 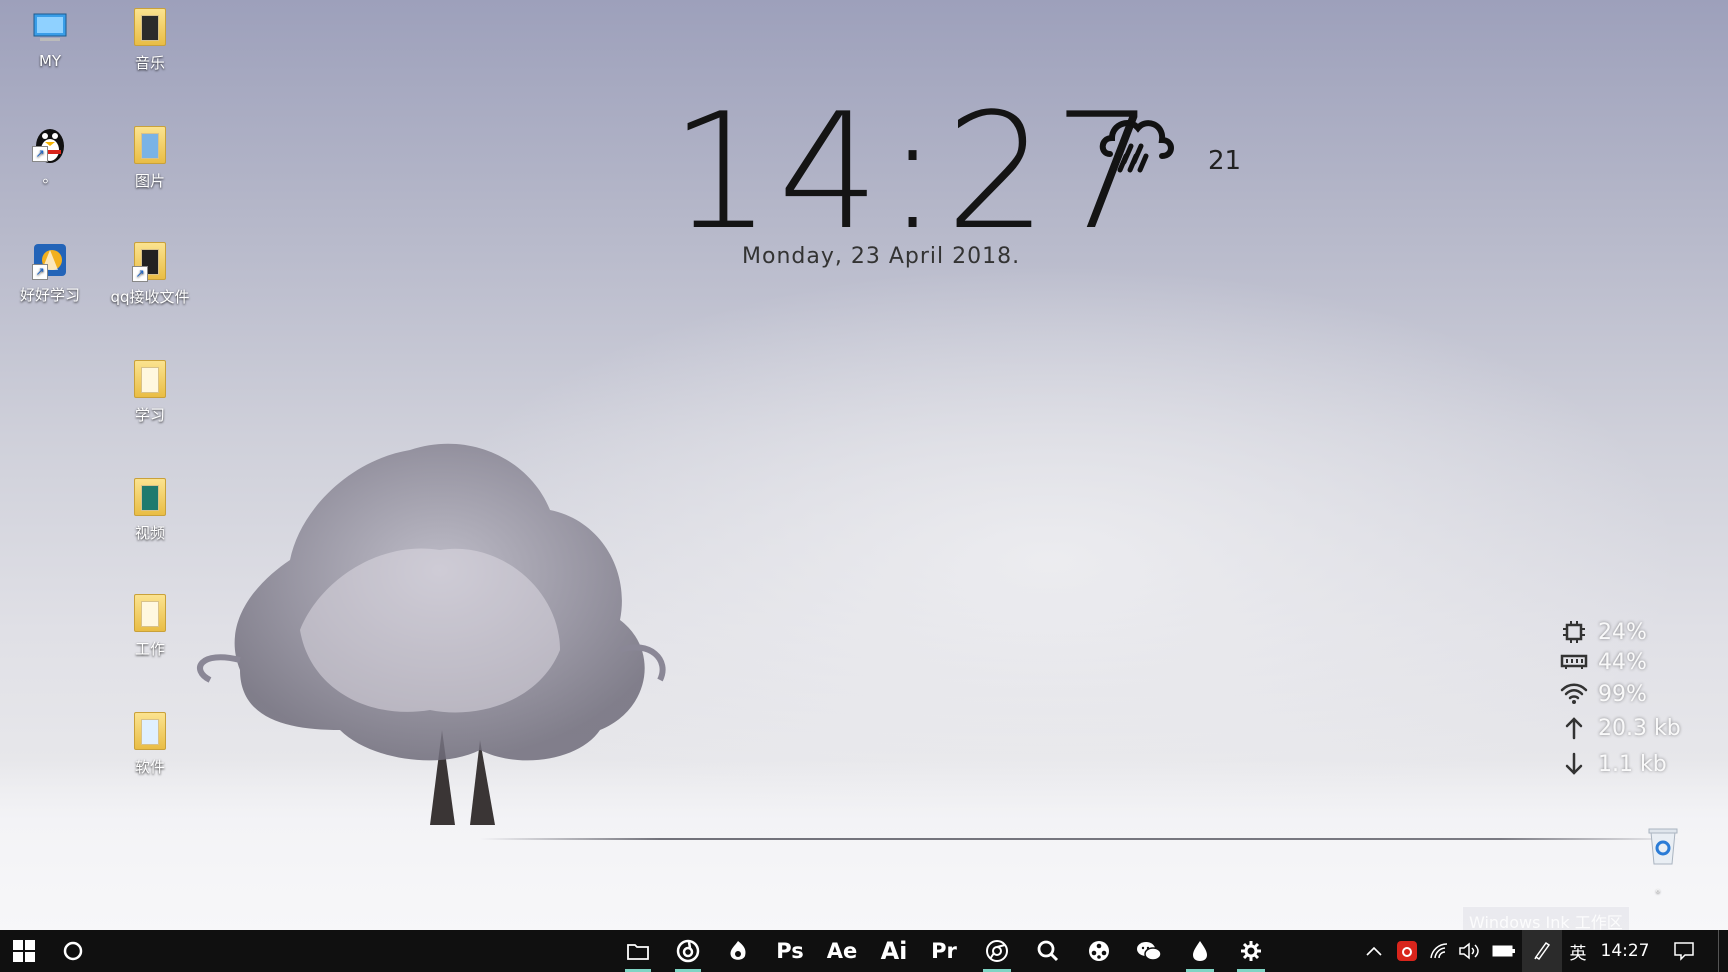 I want to click on tray-overflow-button, so click(x=1374, y=951).